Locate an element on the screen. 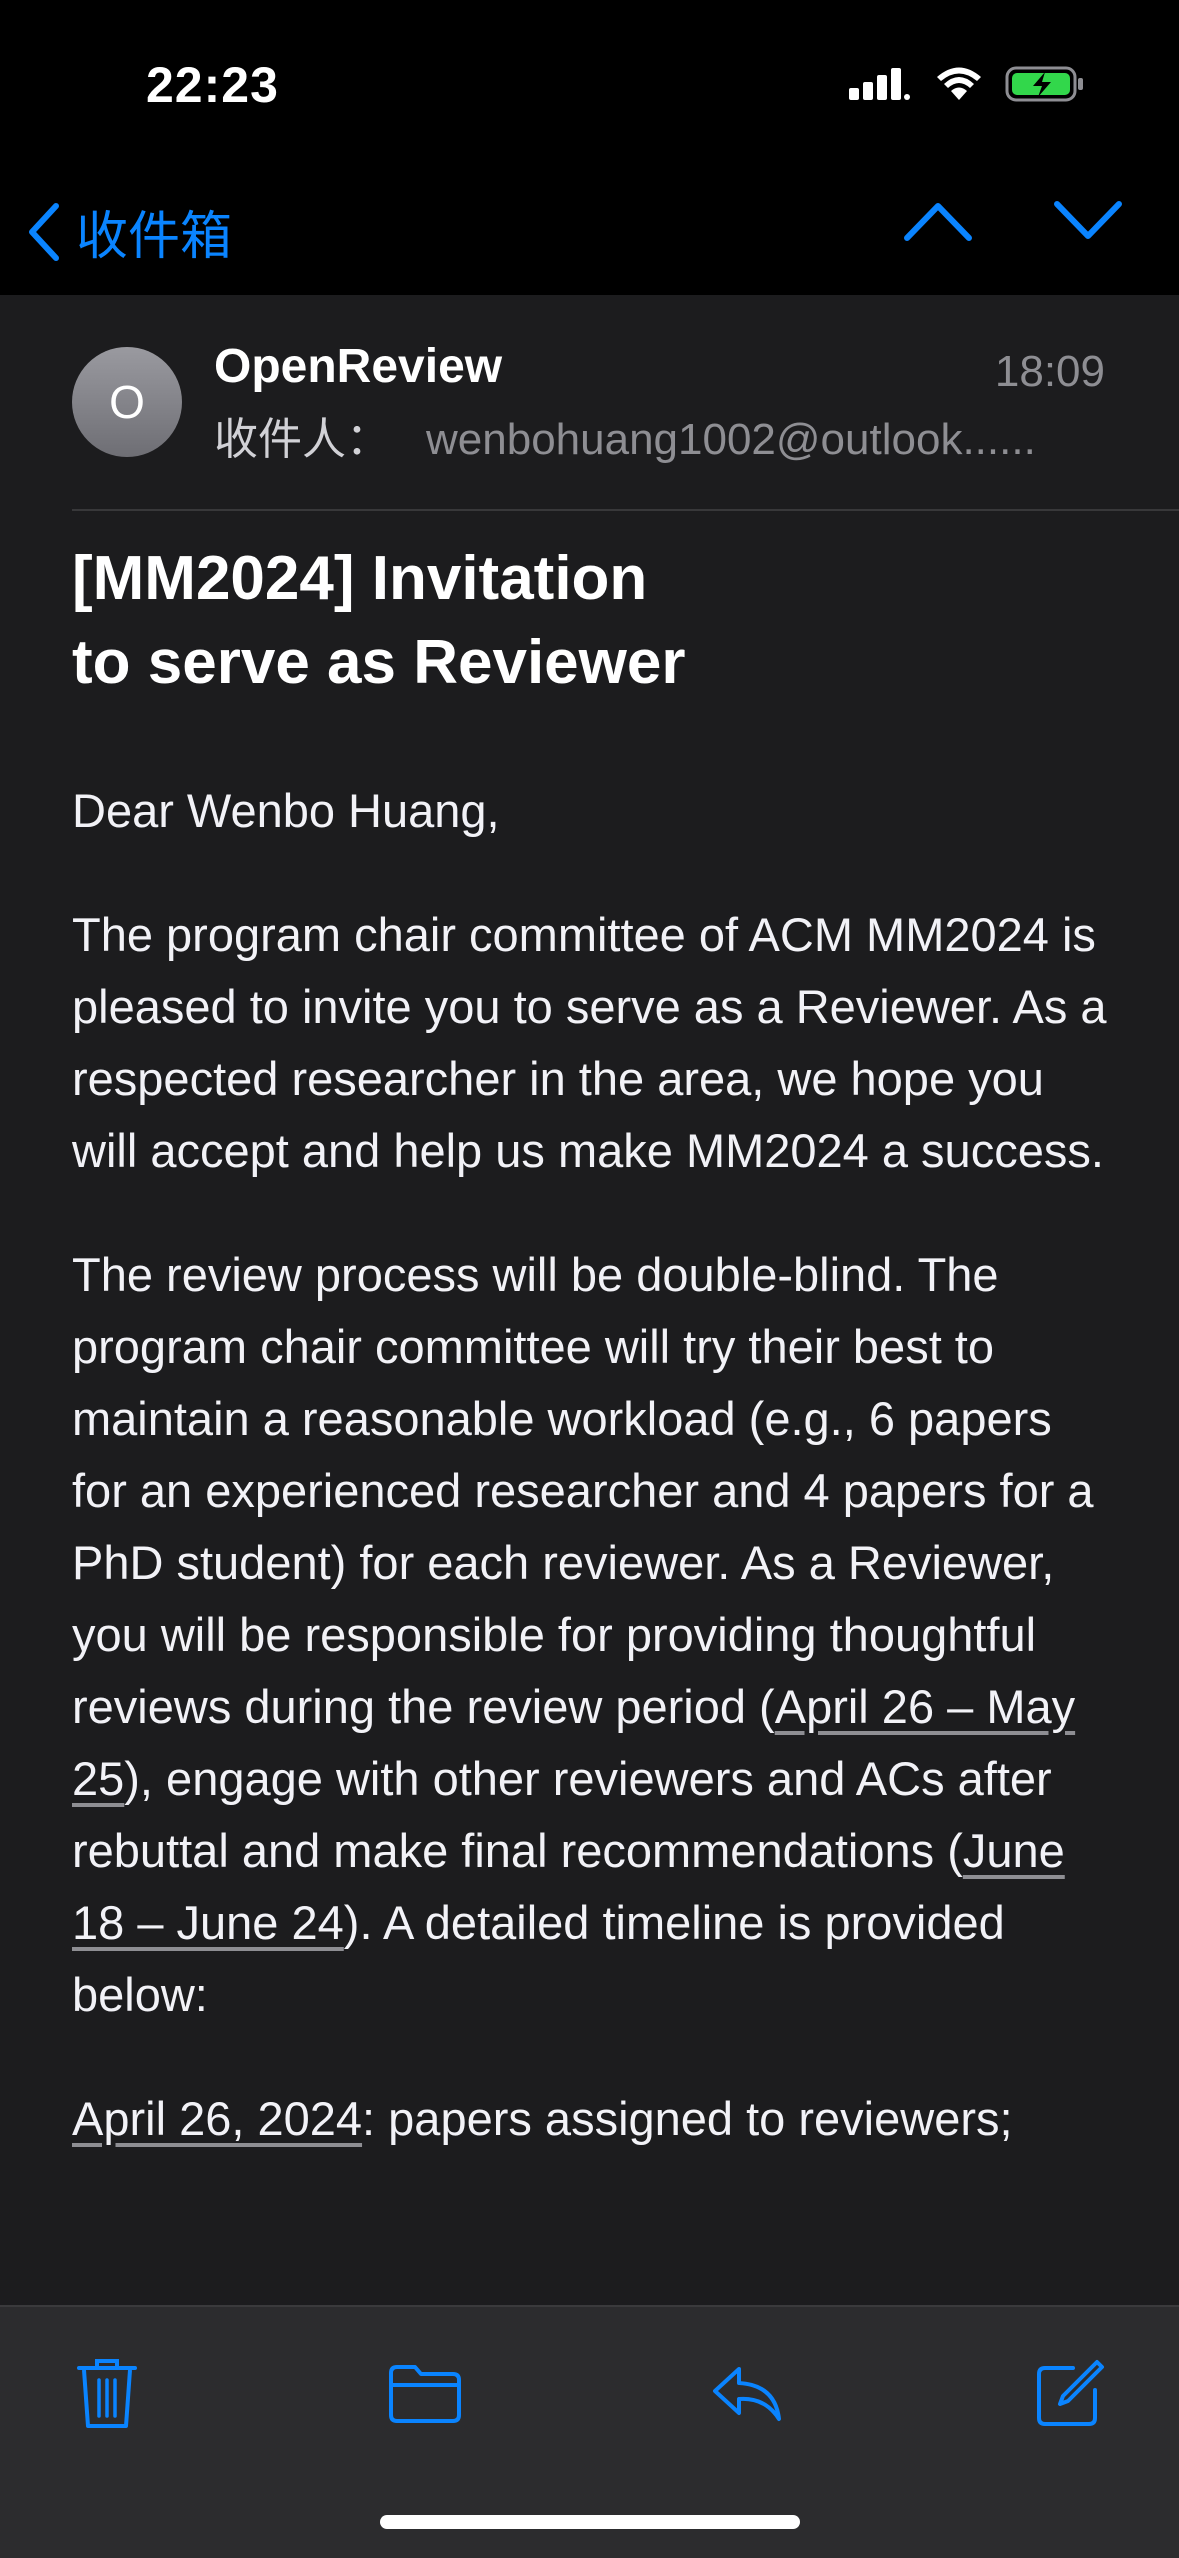 The image size is (1179, 2558). subject-line-1: [MM2024] Invitation is located at coordinates (360, 578).